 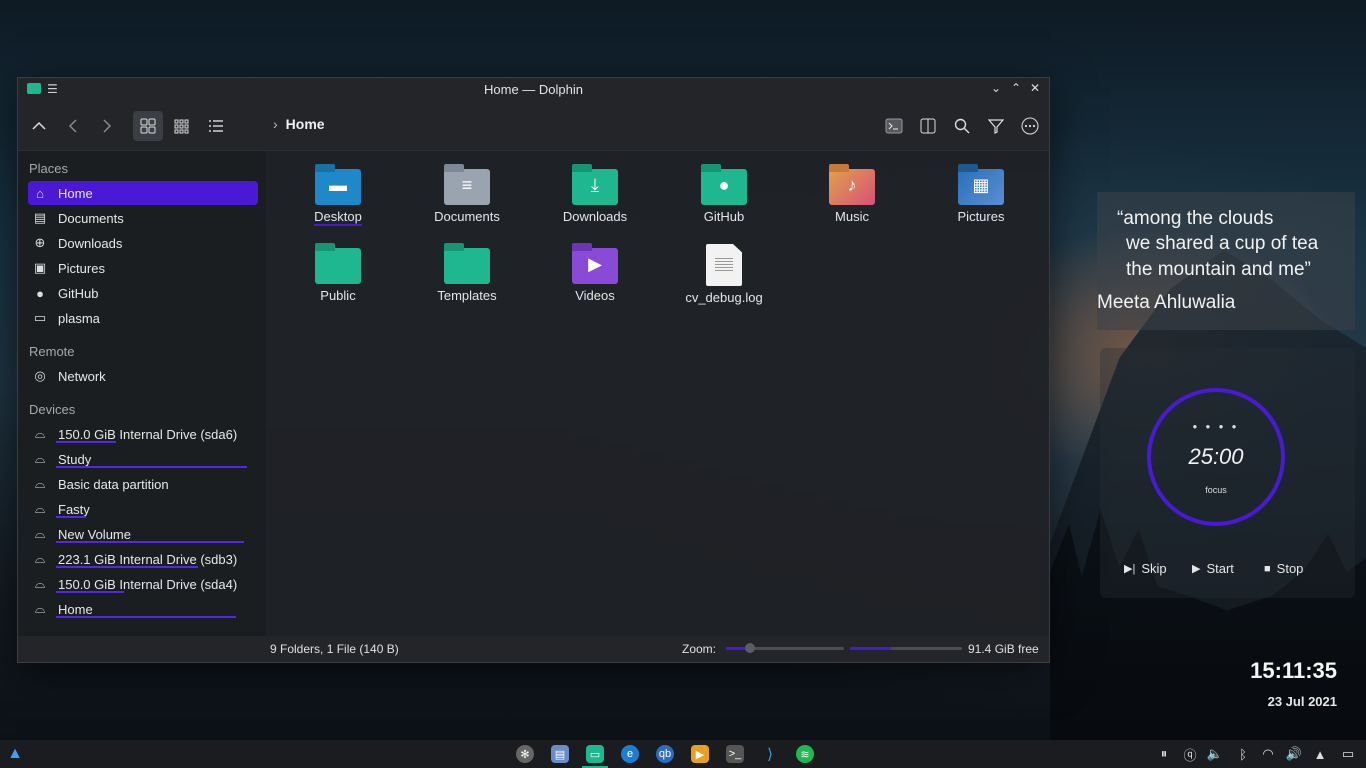 I want to click on wifi-icon: ◠, so click(x=1268, y=754).